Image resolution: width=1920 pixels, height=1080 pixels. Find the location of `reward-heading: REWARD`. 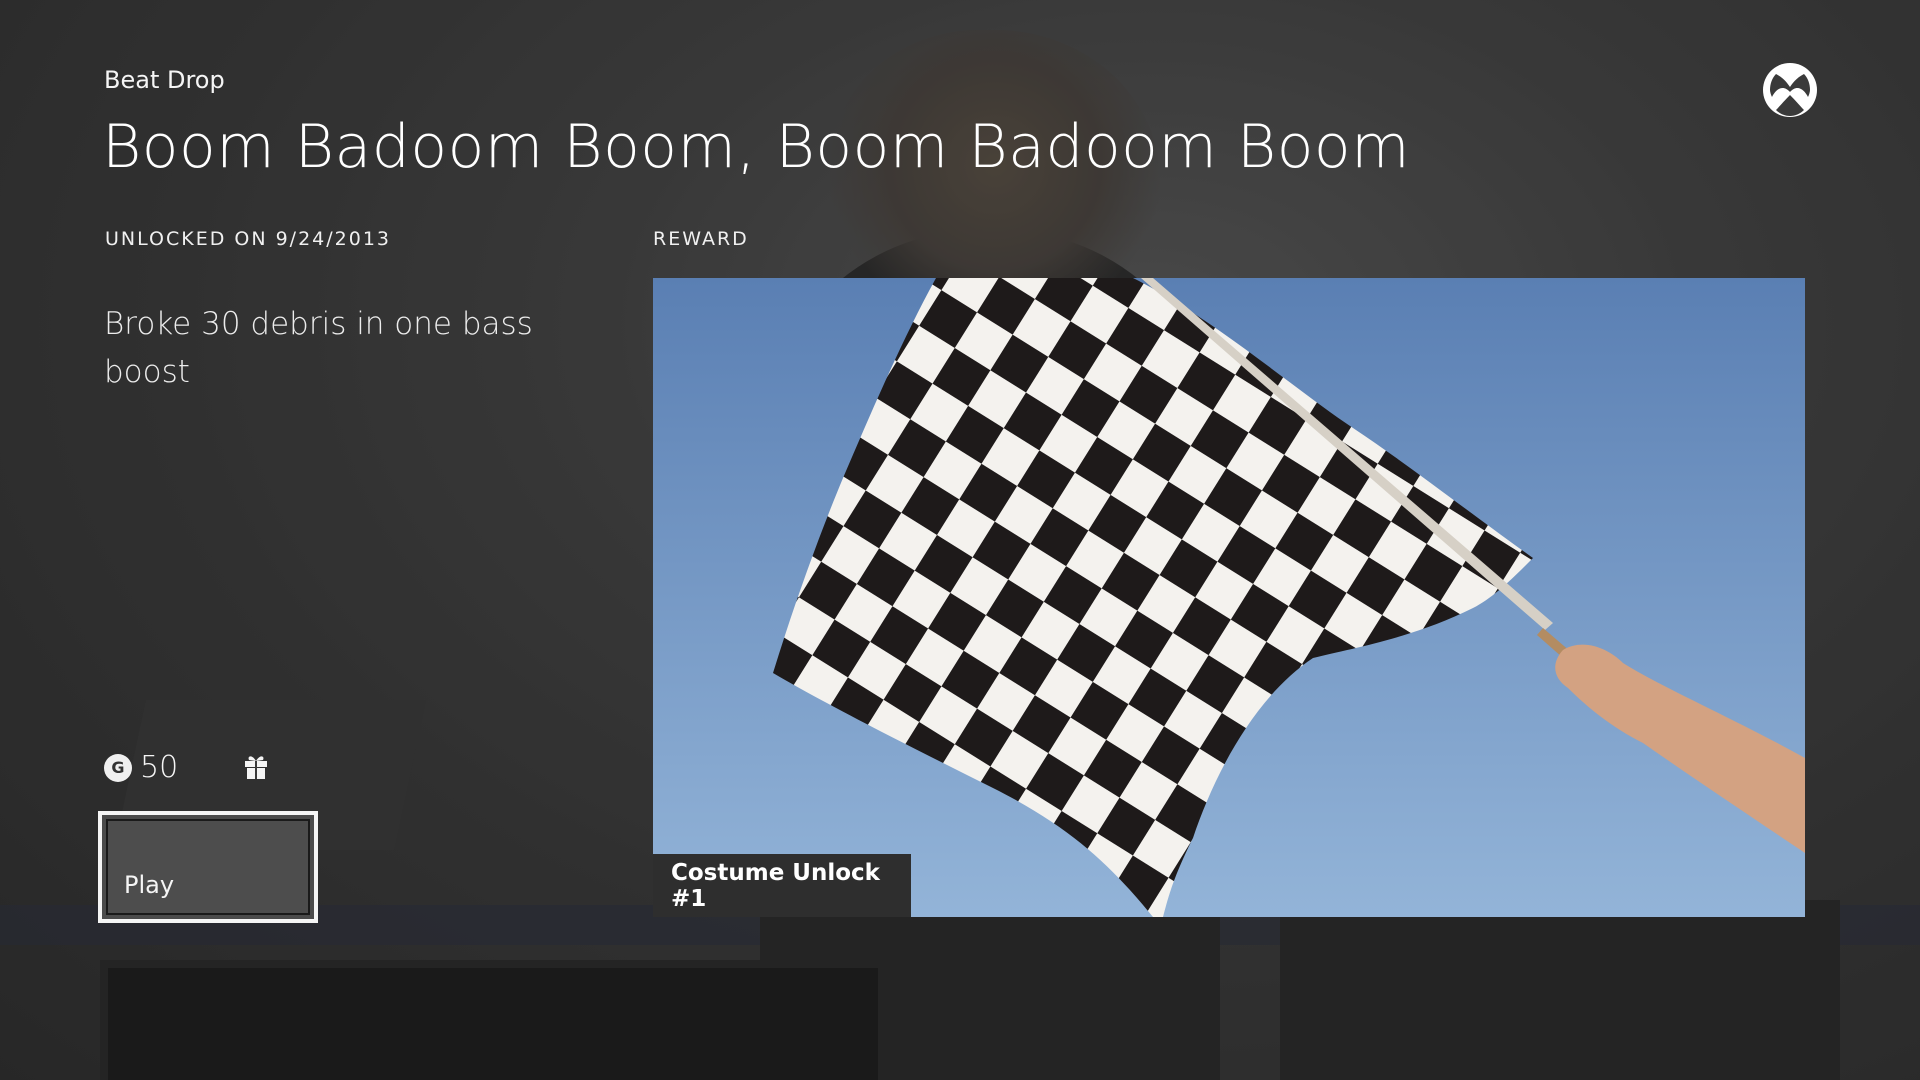

reward-heading: REWARD is located at coordinates (701, 239).